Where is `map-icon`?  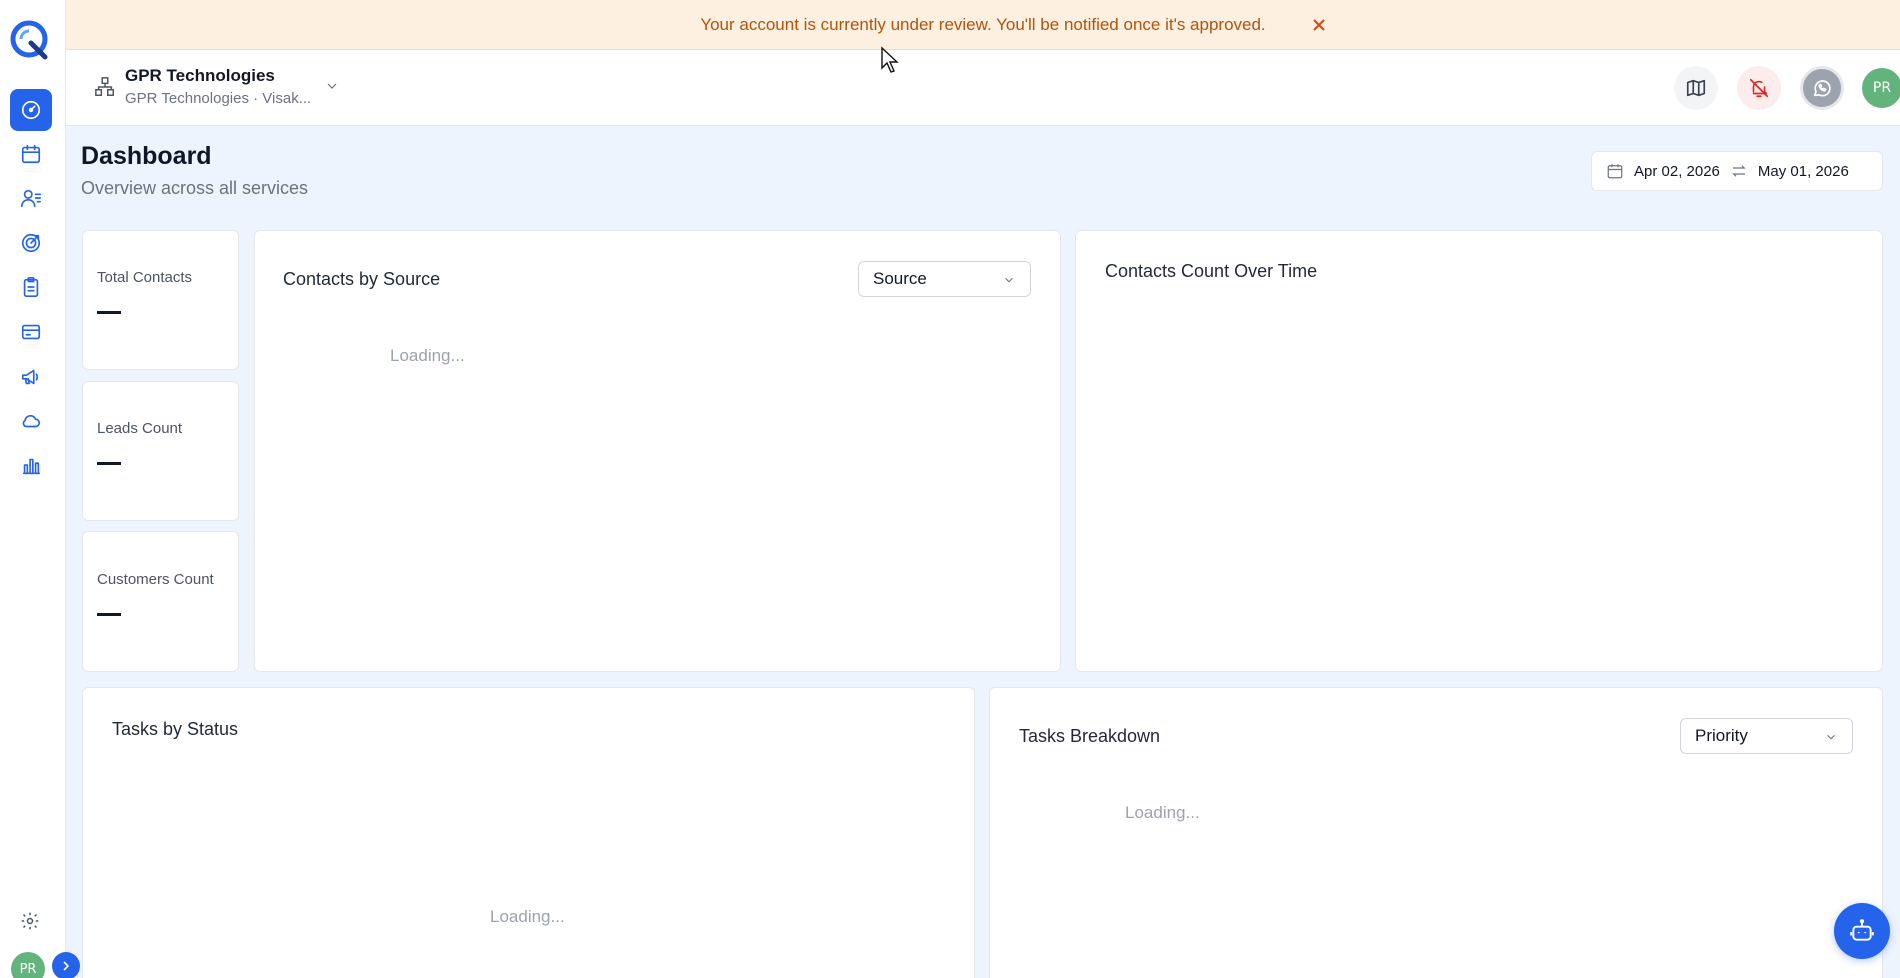
map-icon is located at coordinates (1696, 88).